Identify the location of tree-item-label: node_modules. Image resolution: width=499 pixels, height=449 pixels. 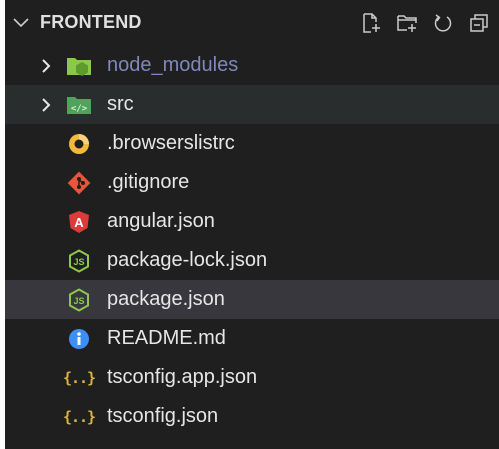
(173, 65).